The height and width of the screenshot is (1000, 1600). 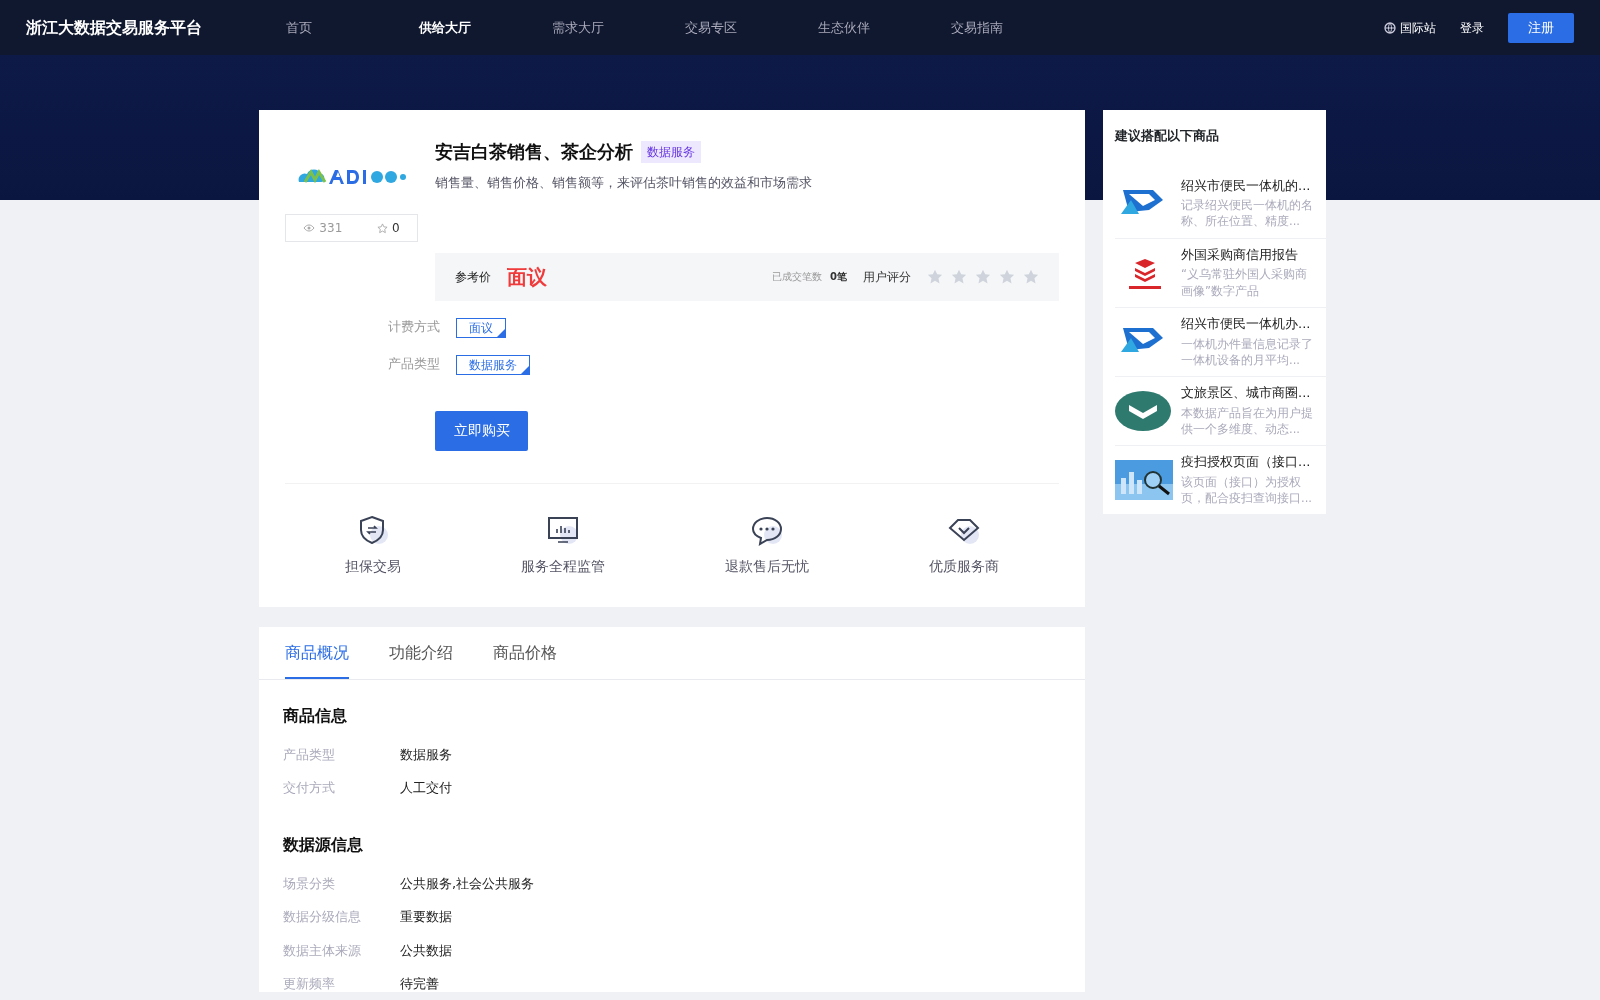 What do you see at coordinates (322, 917) in the screenshot?
I see `field-label: 数据分级信息` at bounding box center [322, 917].